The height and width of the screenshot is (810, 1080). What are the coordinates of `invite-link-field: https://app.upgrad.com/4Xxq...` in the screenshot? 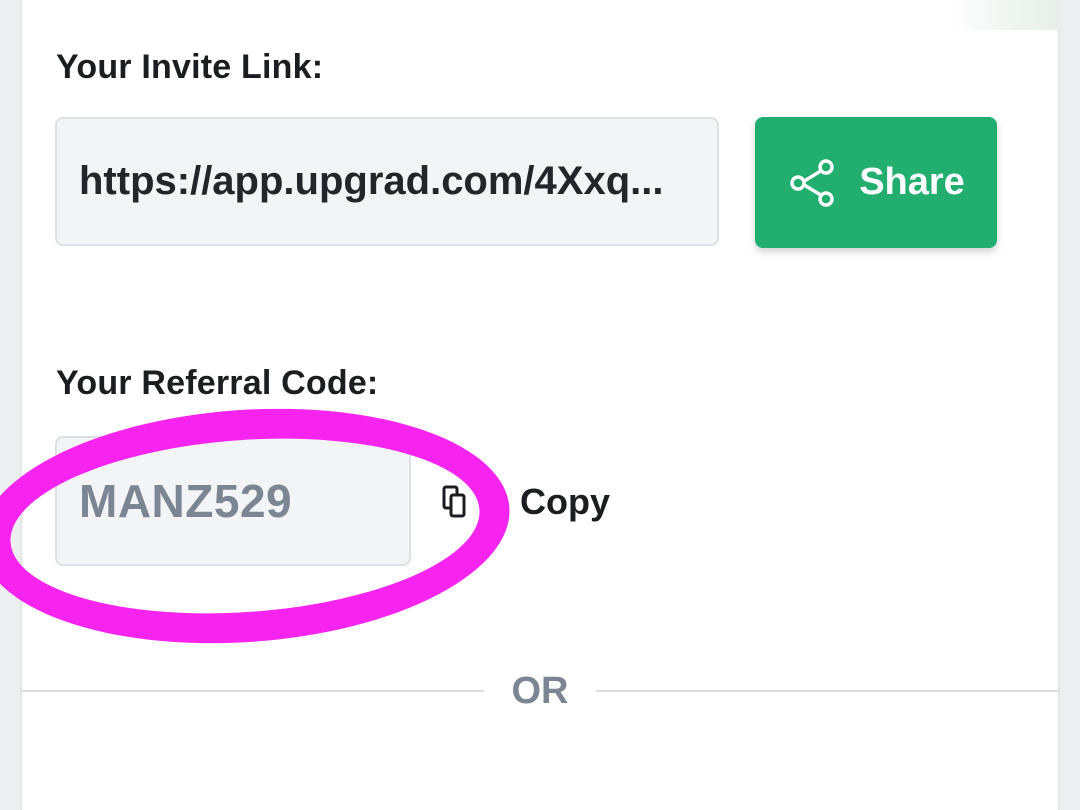 It's located at (387, 181).